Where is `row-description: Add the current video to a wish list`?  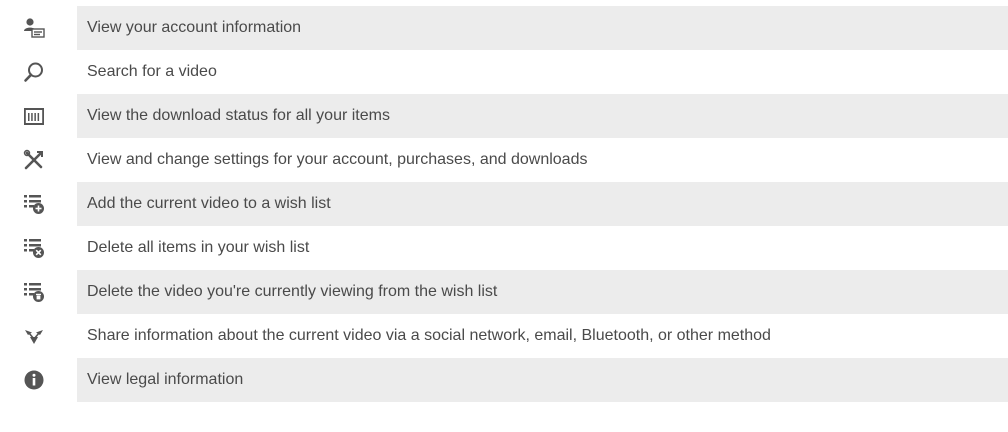
row-description: Add the current video to a wish list is located at coordinates (542, 204).